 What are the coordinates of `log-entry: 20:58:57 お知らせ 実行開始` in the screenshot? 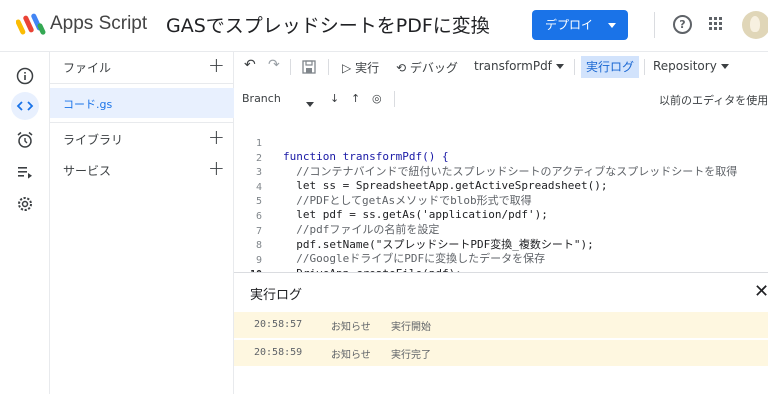 It's located at (501, 325).